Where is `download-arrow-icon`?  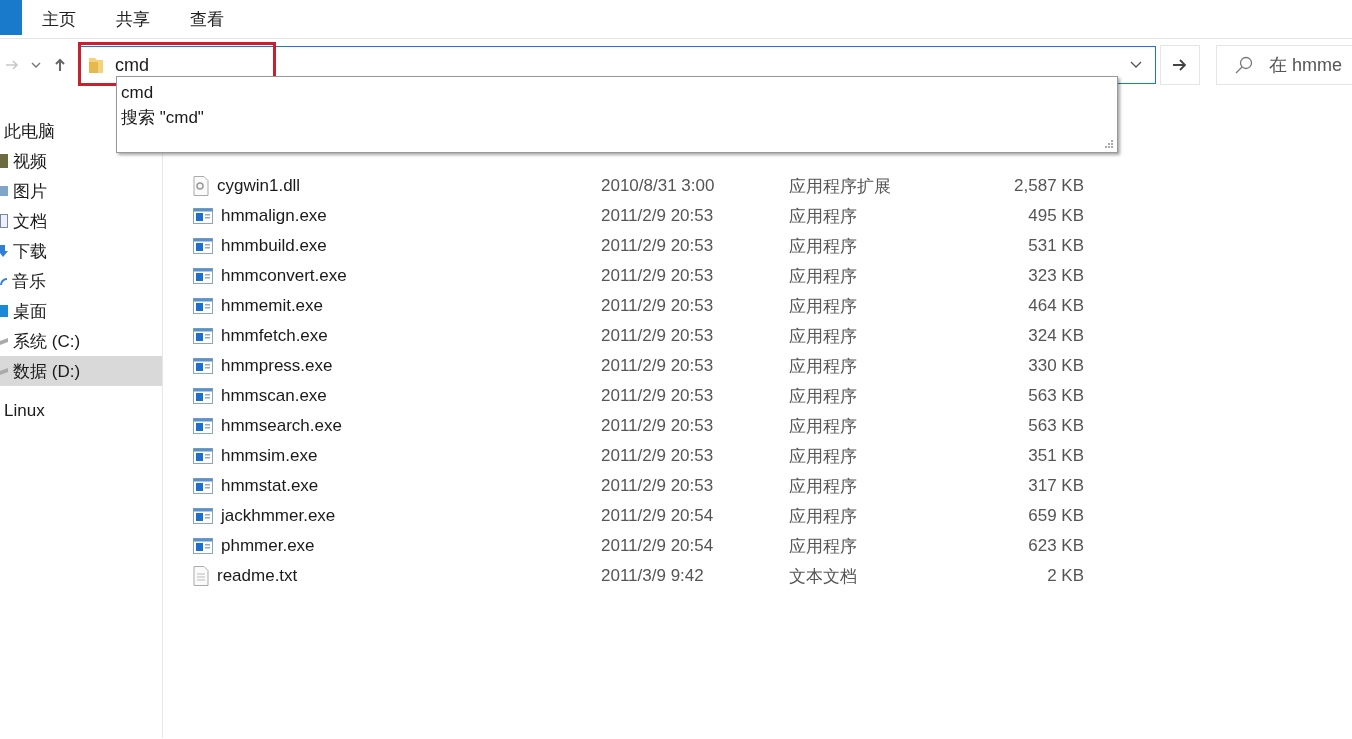 download-arrow-icon is located at coordinates (4, 251).